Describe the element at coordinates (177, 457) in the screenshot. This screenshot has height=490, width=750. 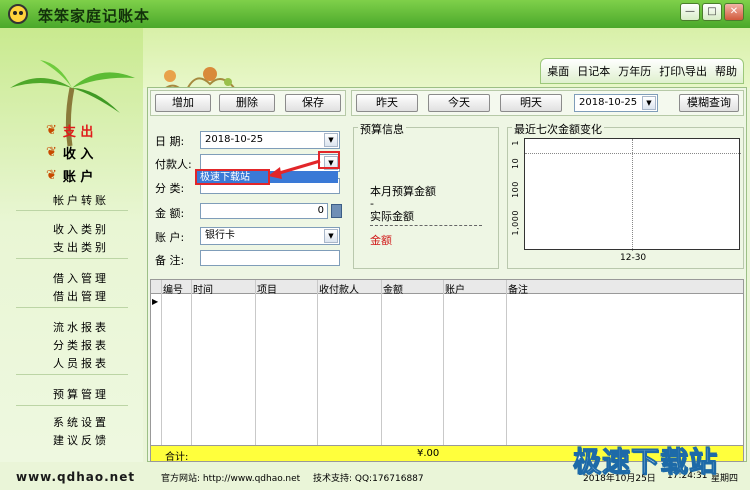
I see `total-label: 合计:` at that location.